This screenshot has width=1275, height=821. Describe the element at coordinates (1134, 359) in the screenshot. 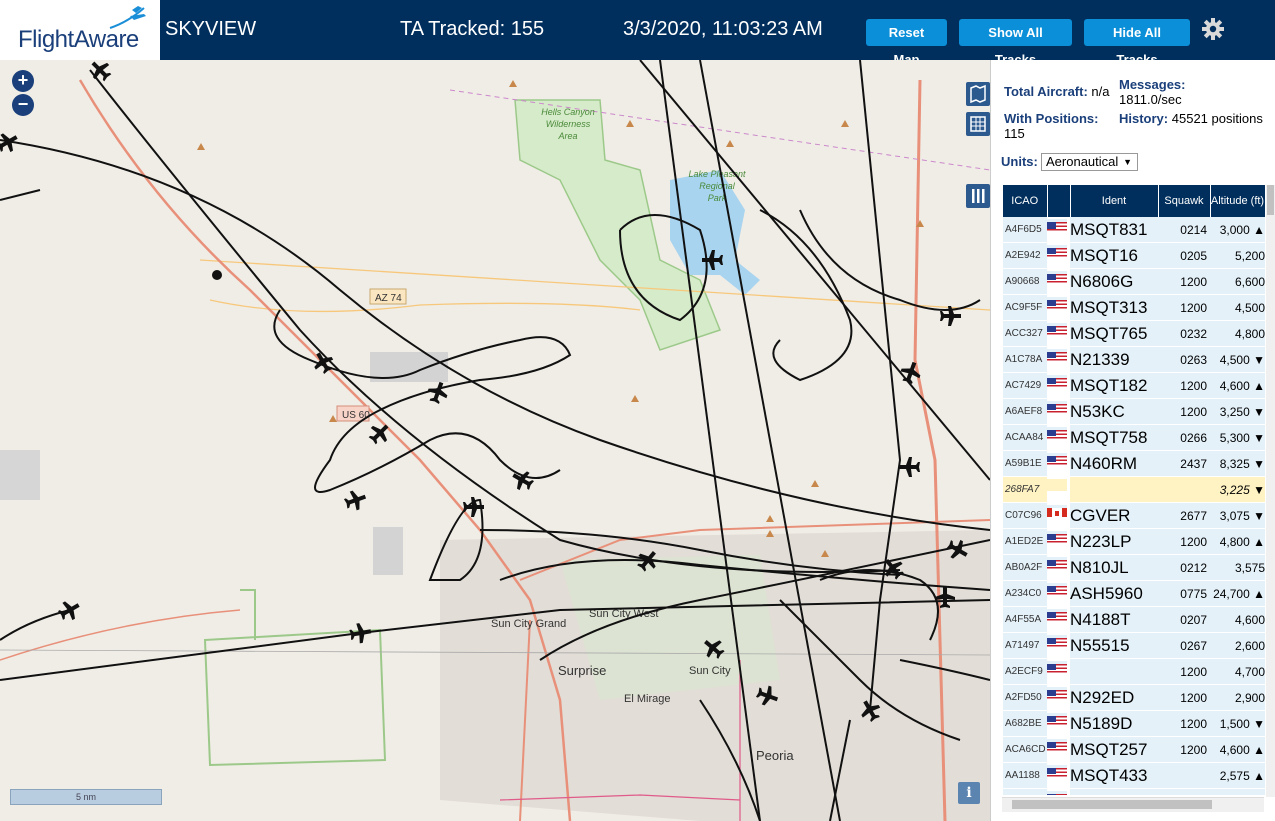

I see `table-row: A1C78A N21339 0263 4,500 ▼` at that location.